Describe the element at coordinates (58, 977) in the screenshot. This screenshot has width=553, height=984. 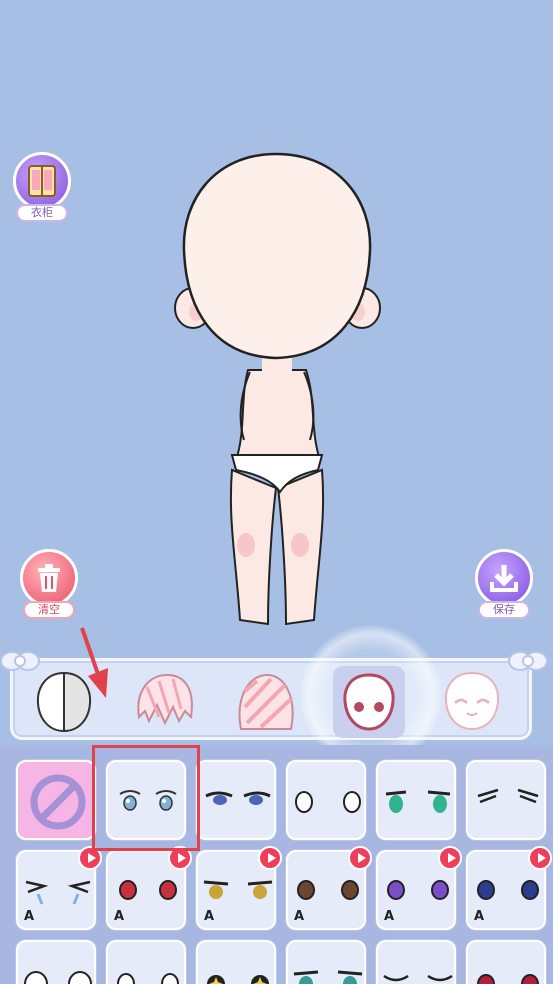
I see `eyes-white-large-icon` at that location.